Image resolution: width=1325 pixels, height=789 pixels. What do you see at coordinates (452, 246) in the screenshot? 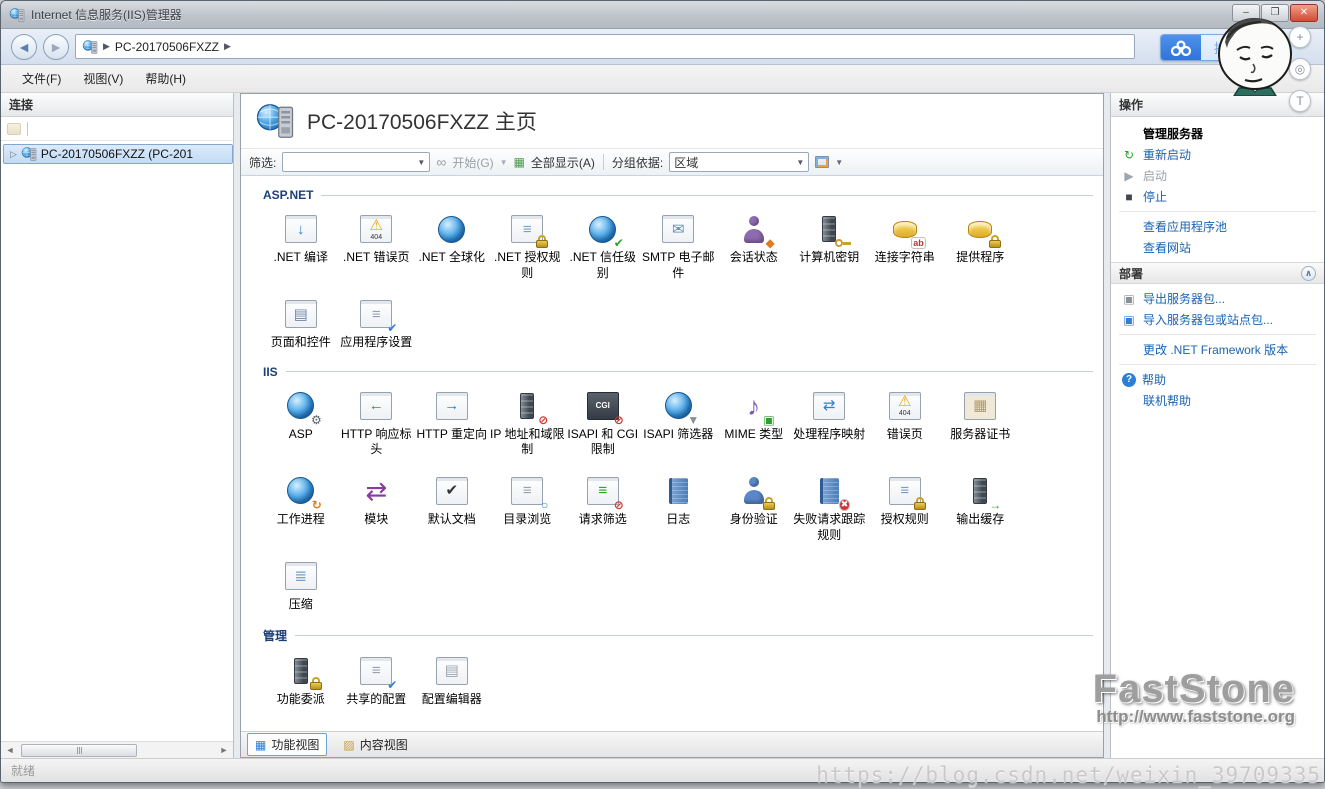
I see `feature-net-globalization: .NET 全球化` at bounding box center [452, 246].